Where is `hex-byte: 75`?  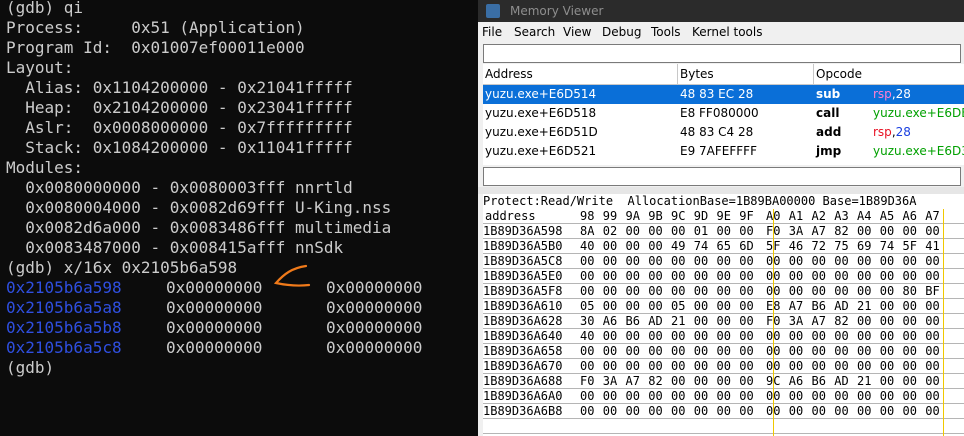 hex-byte: 75 is located at coordinates (841, 246).